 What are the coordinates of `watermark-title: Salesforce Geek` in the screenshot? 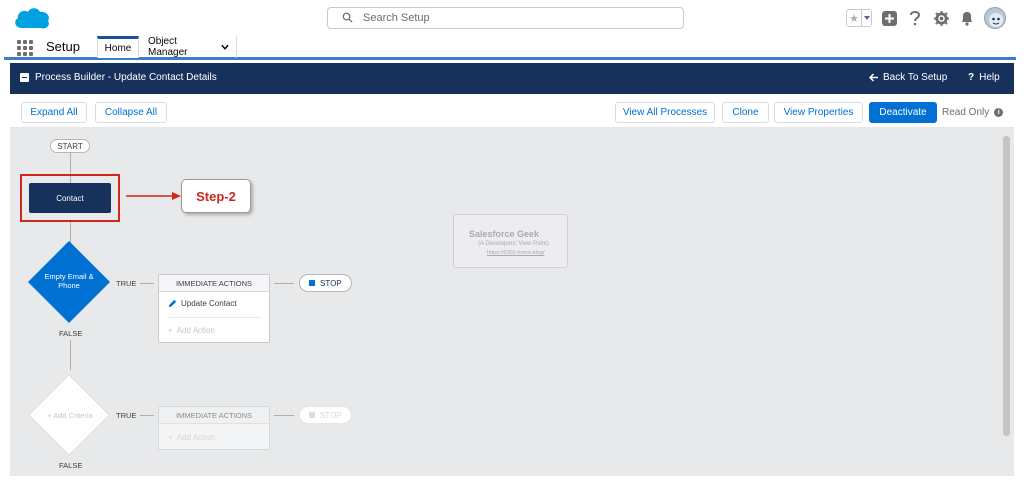 It's located at (504, 234).